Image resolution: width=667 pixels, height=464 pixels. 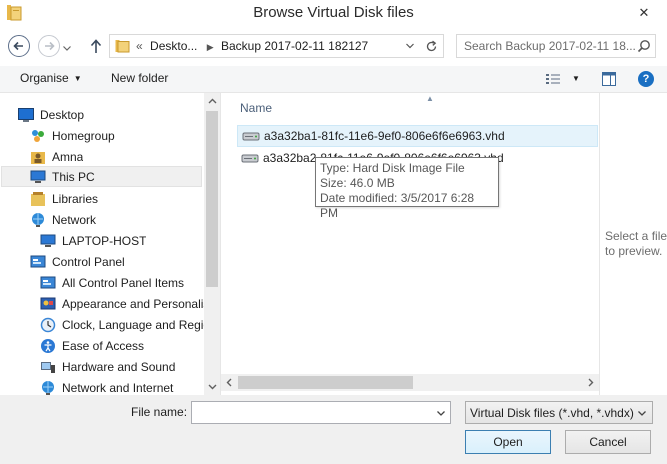 I want to click on column-header-name: Name, so click(x=256, y=108).